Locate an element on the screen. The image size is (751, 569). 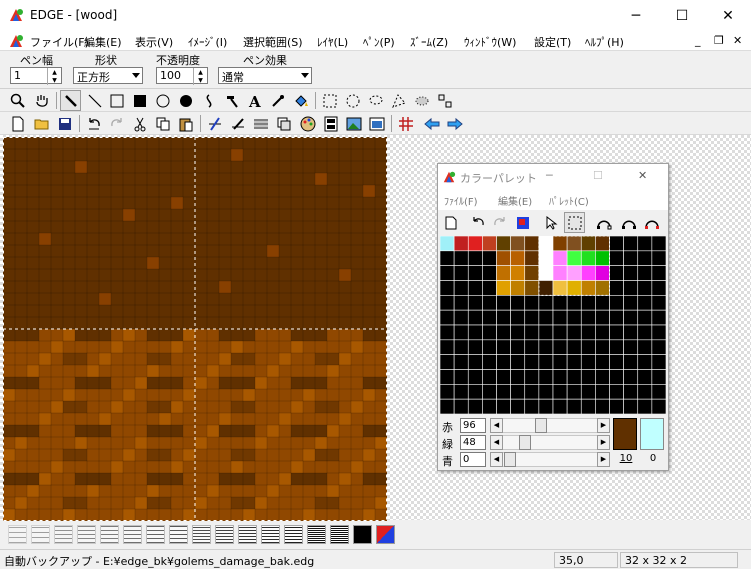
menu-view: 表示(V) is located at coordinates (154, 42).